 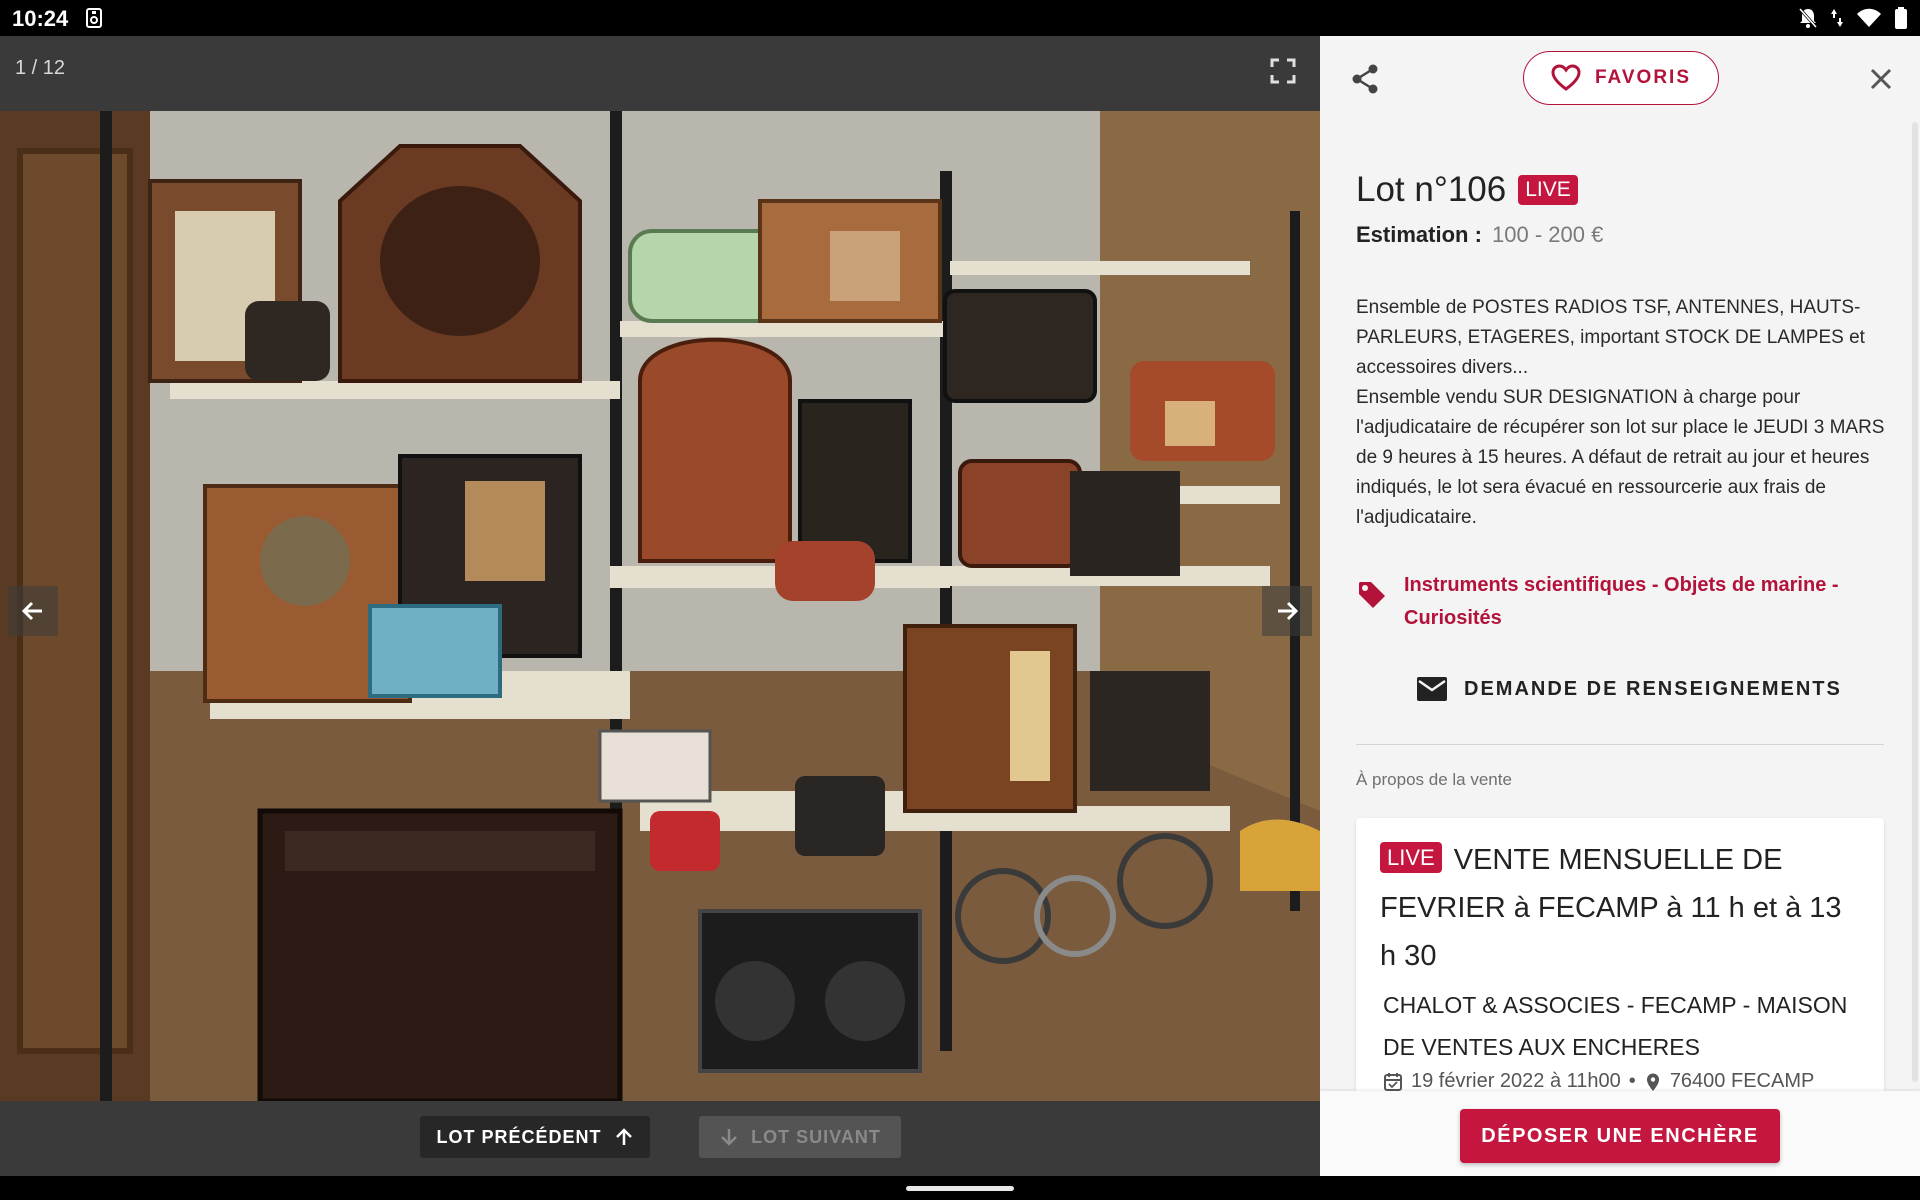 I want to click on next-image-button, so click(x=1287, y=611).